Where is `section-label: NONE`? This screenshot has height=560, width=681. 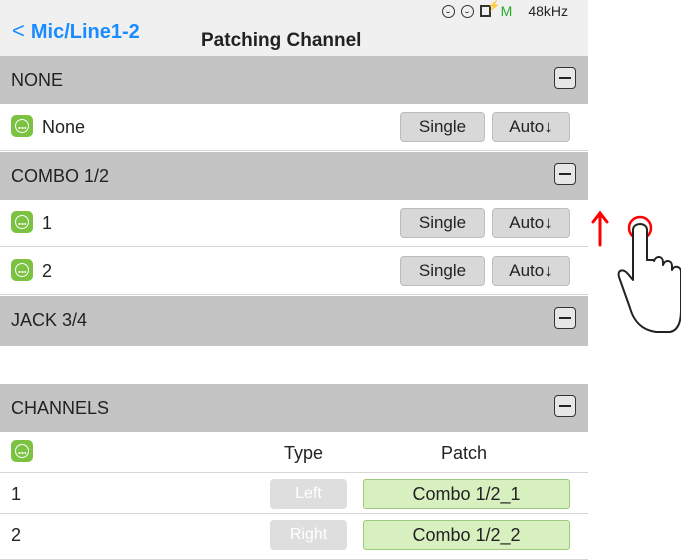 section-label: NONE is located at coordinates (37, 80).